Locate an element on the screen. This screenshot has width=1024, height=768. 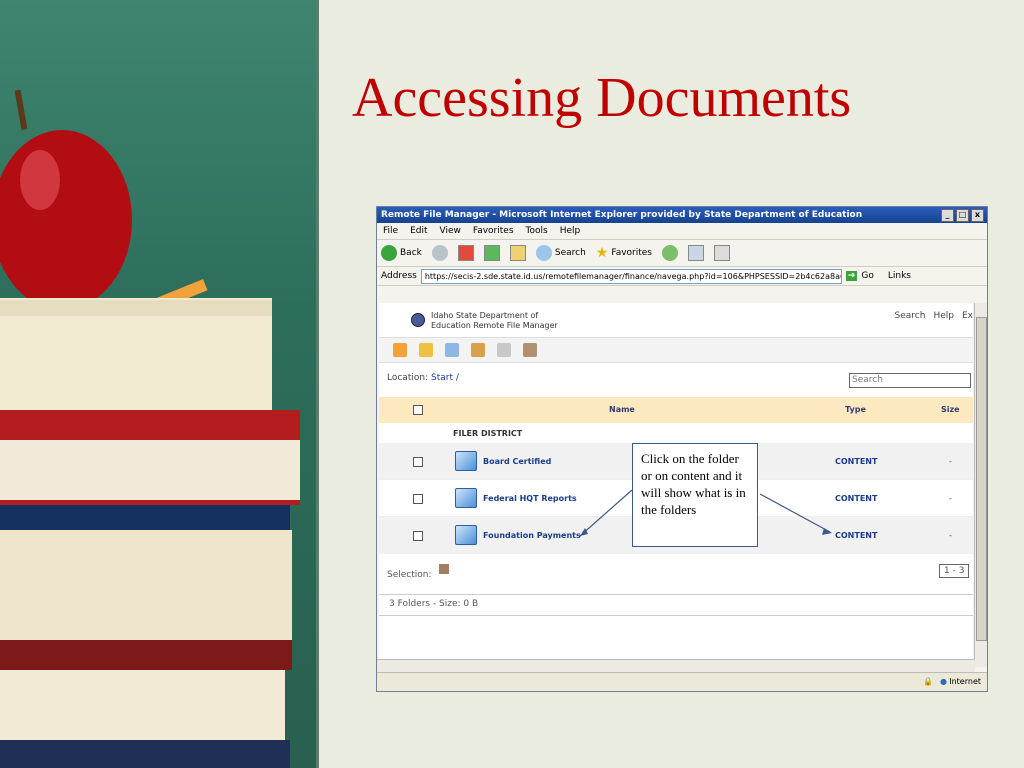
home-icon is located at coordinates (517, 253).